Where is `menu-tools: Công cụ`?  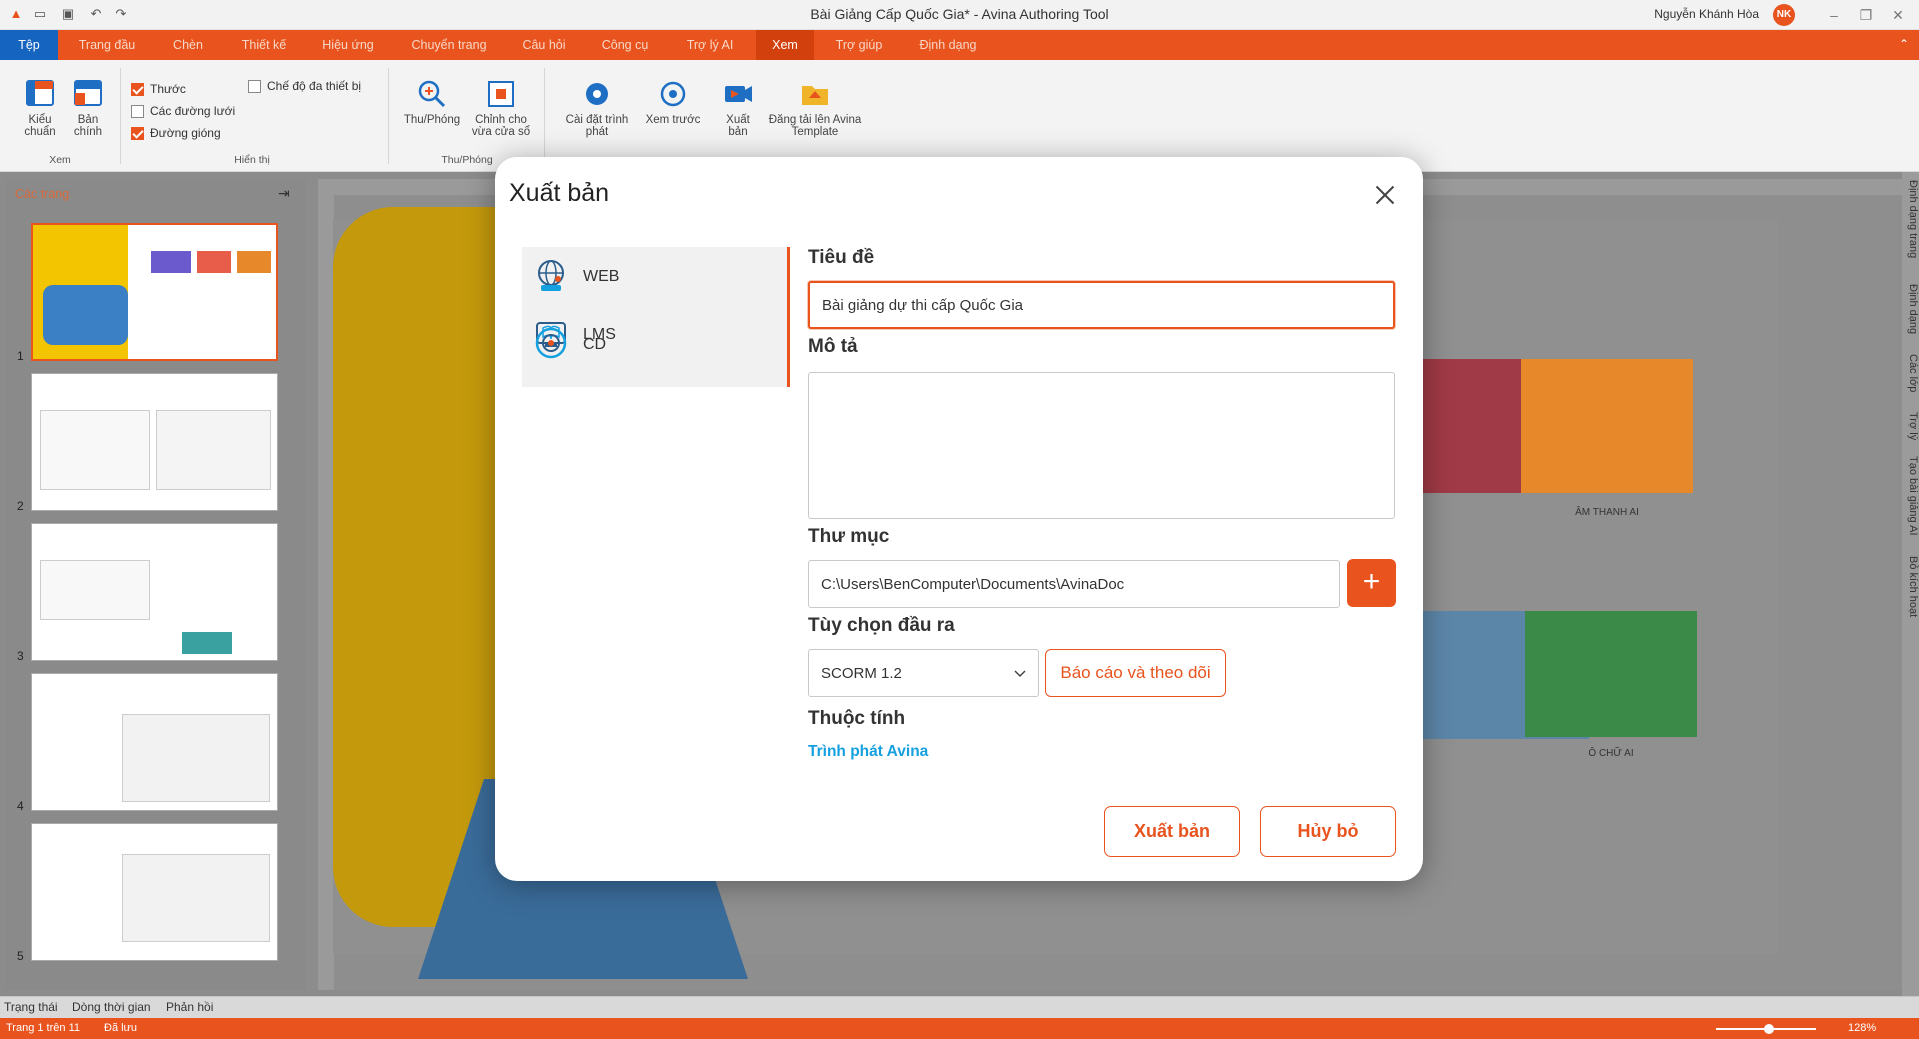
menu-tools: Công cụ is located at coordinates (625, 45).